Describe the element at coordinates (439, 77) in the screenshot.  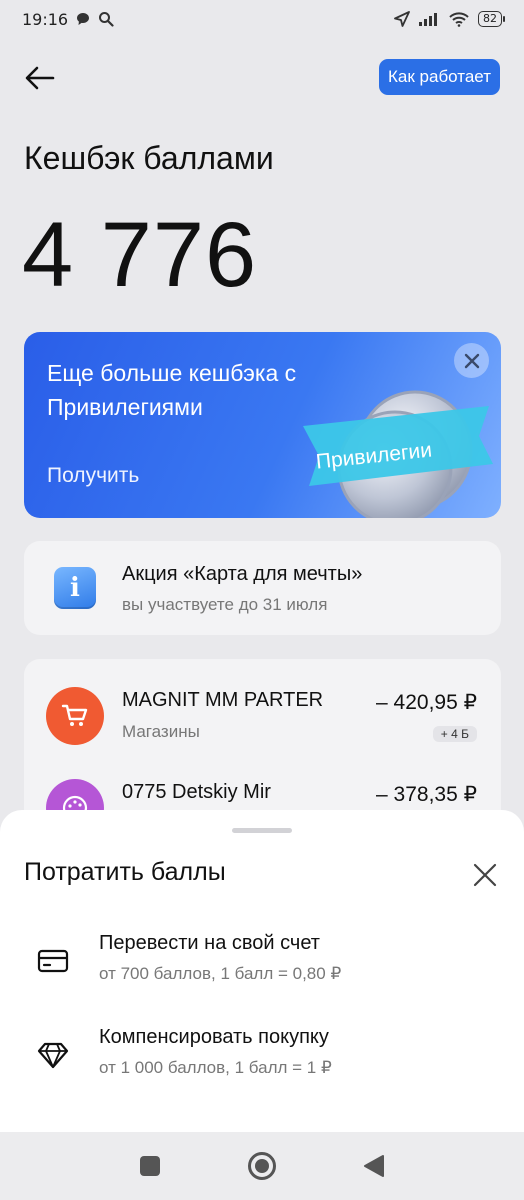
I see `how-it-works-button: Как работает` at that location.